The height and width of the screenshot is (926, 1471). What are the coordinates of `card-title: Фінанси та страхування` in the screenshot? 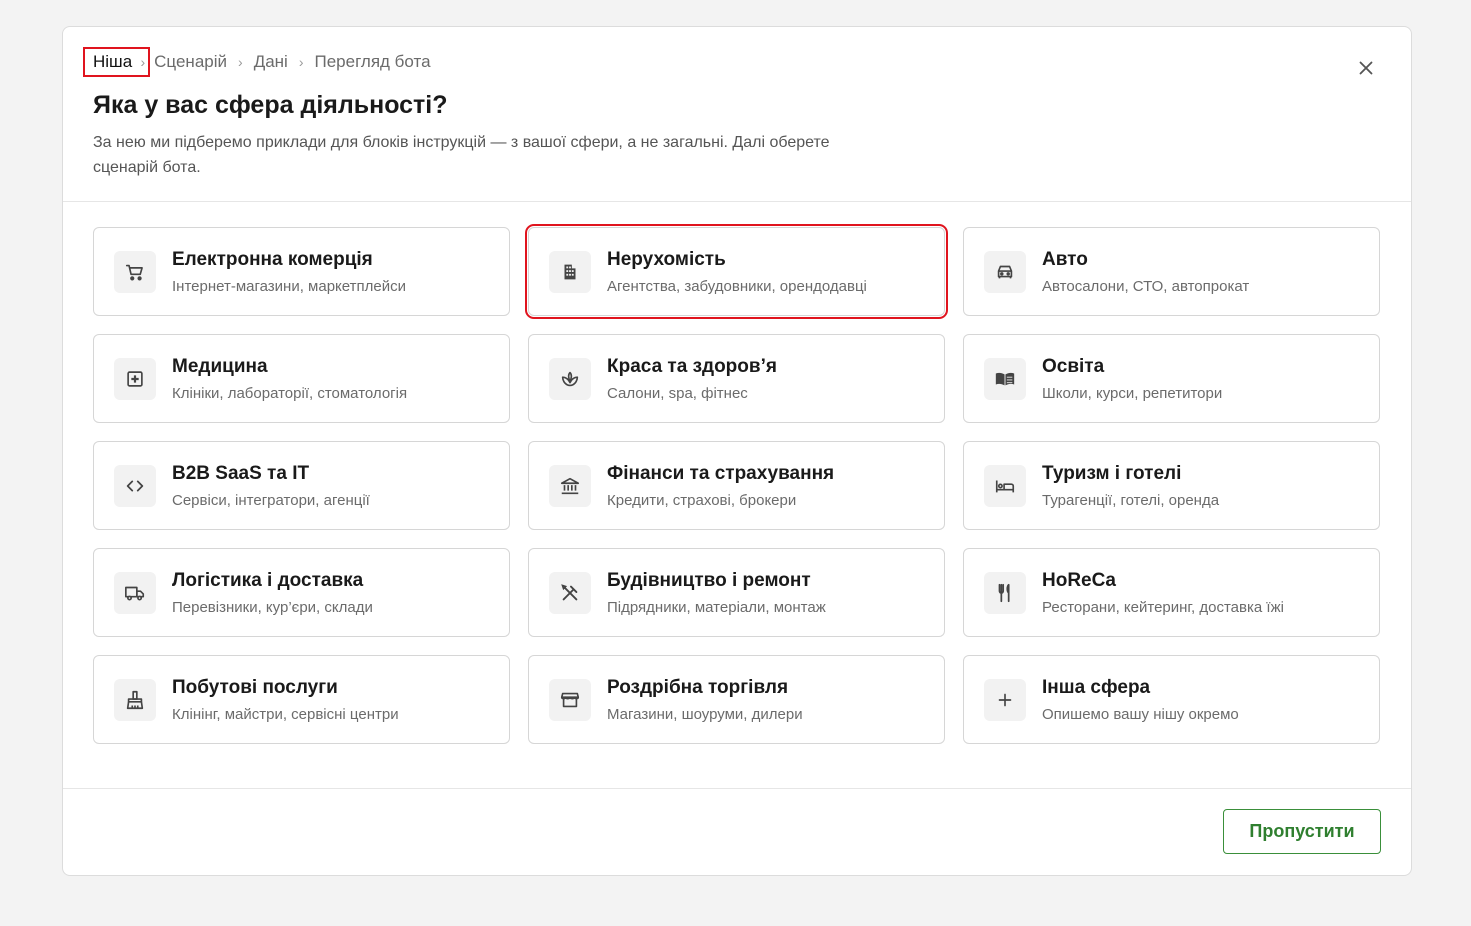 It's located at (721, 473).